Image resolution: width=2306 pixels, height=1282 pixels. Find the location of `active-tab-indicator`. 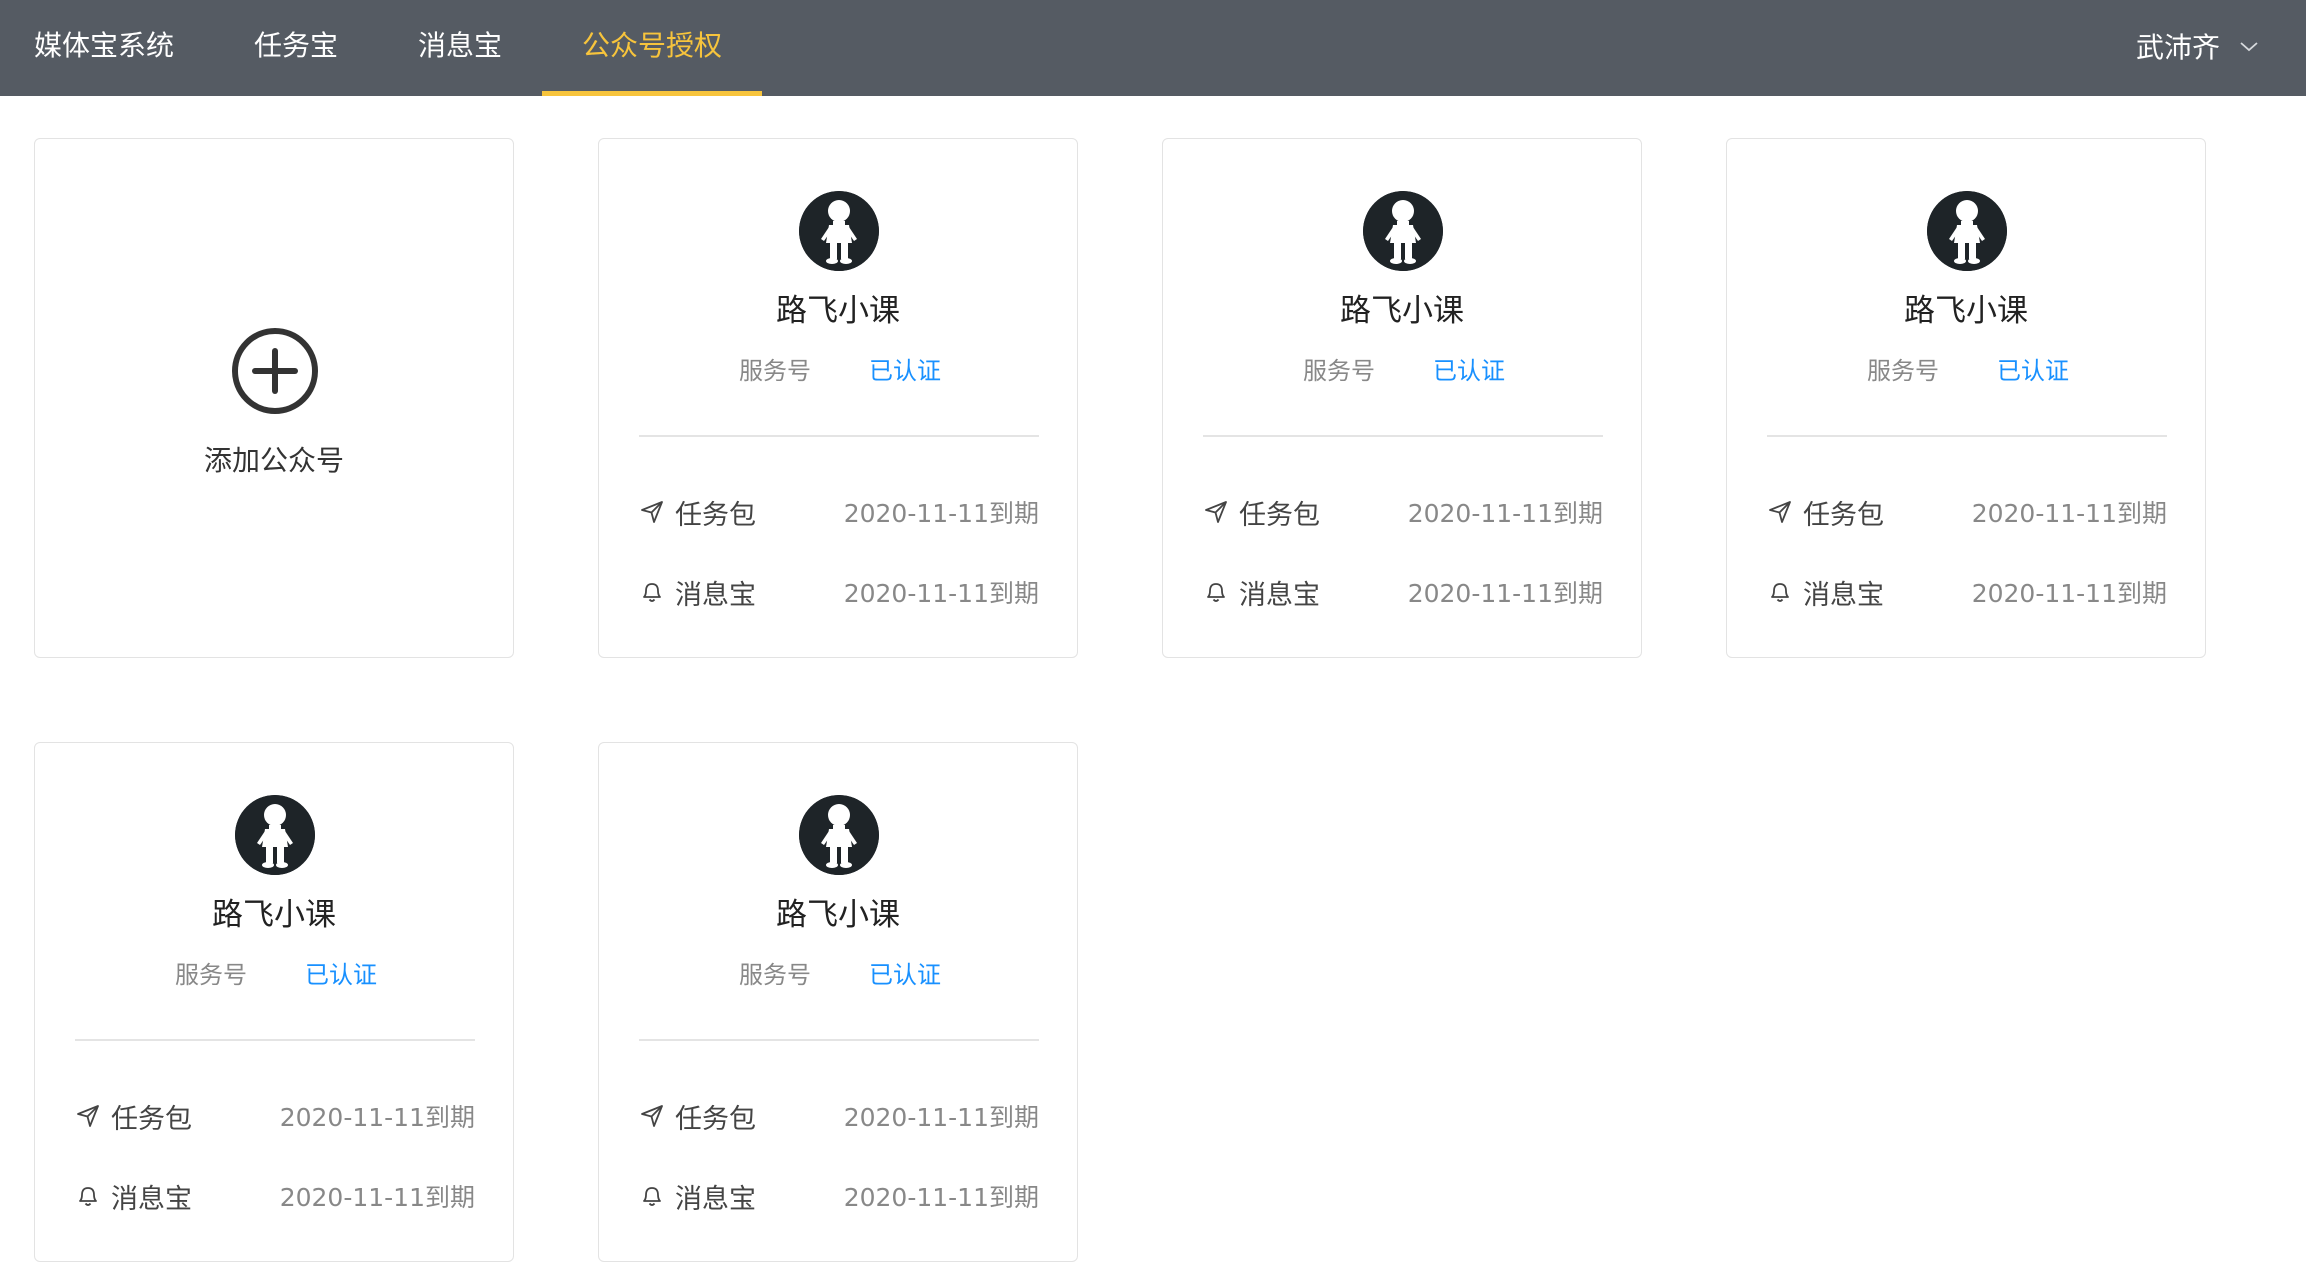

active-tab-indicator is located at coordinates (652, 93).